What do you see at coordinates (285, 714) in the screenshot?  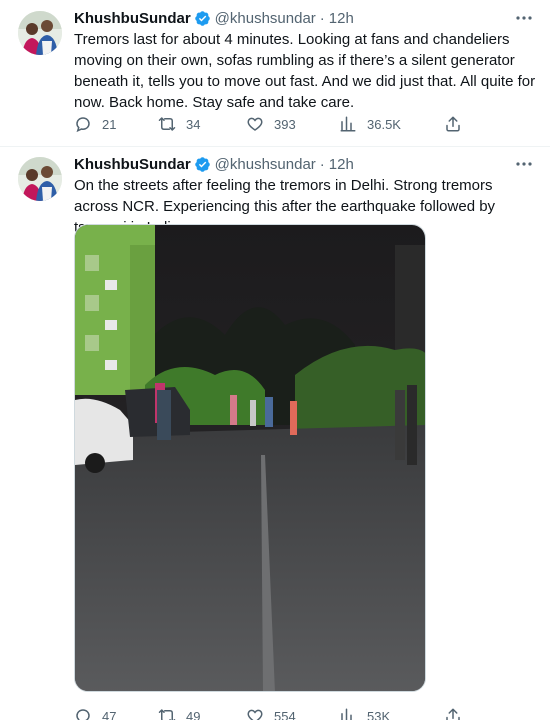 I see `like-count: 554` at bounding box center [285, 714].